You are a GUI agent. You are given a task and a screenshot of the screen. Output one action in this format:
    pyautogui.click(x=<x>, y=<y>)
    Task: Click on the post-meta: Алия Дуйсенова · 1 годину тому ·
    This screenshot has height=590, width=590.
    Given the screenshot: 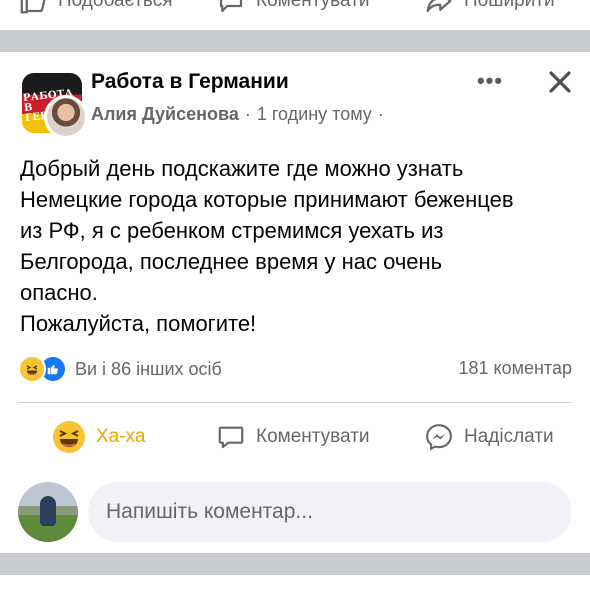 What is the action you would take?
    pyautogui.click(x=237, y=114)
    